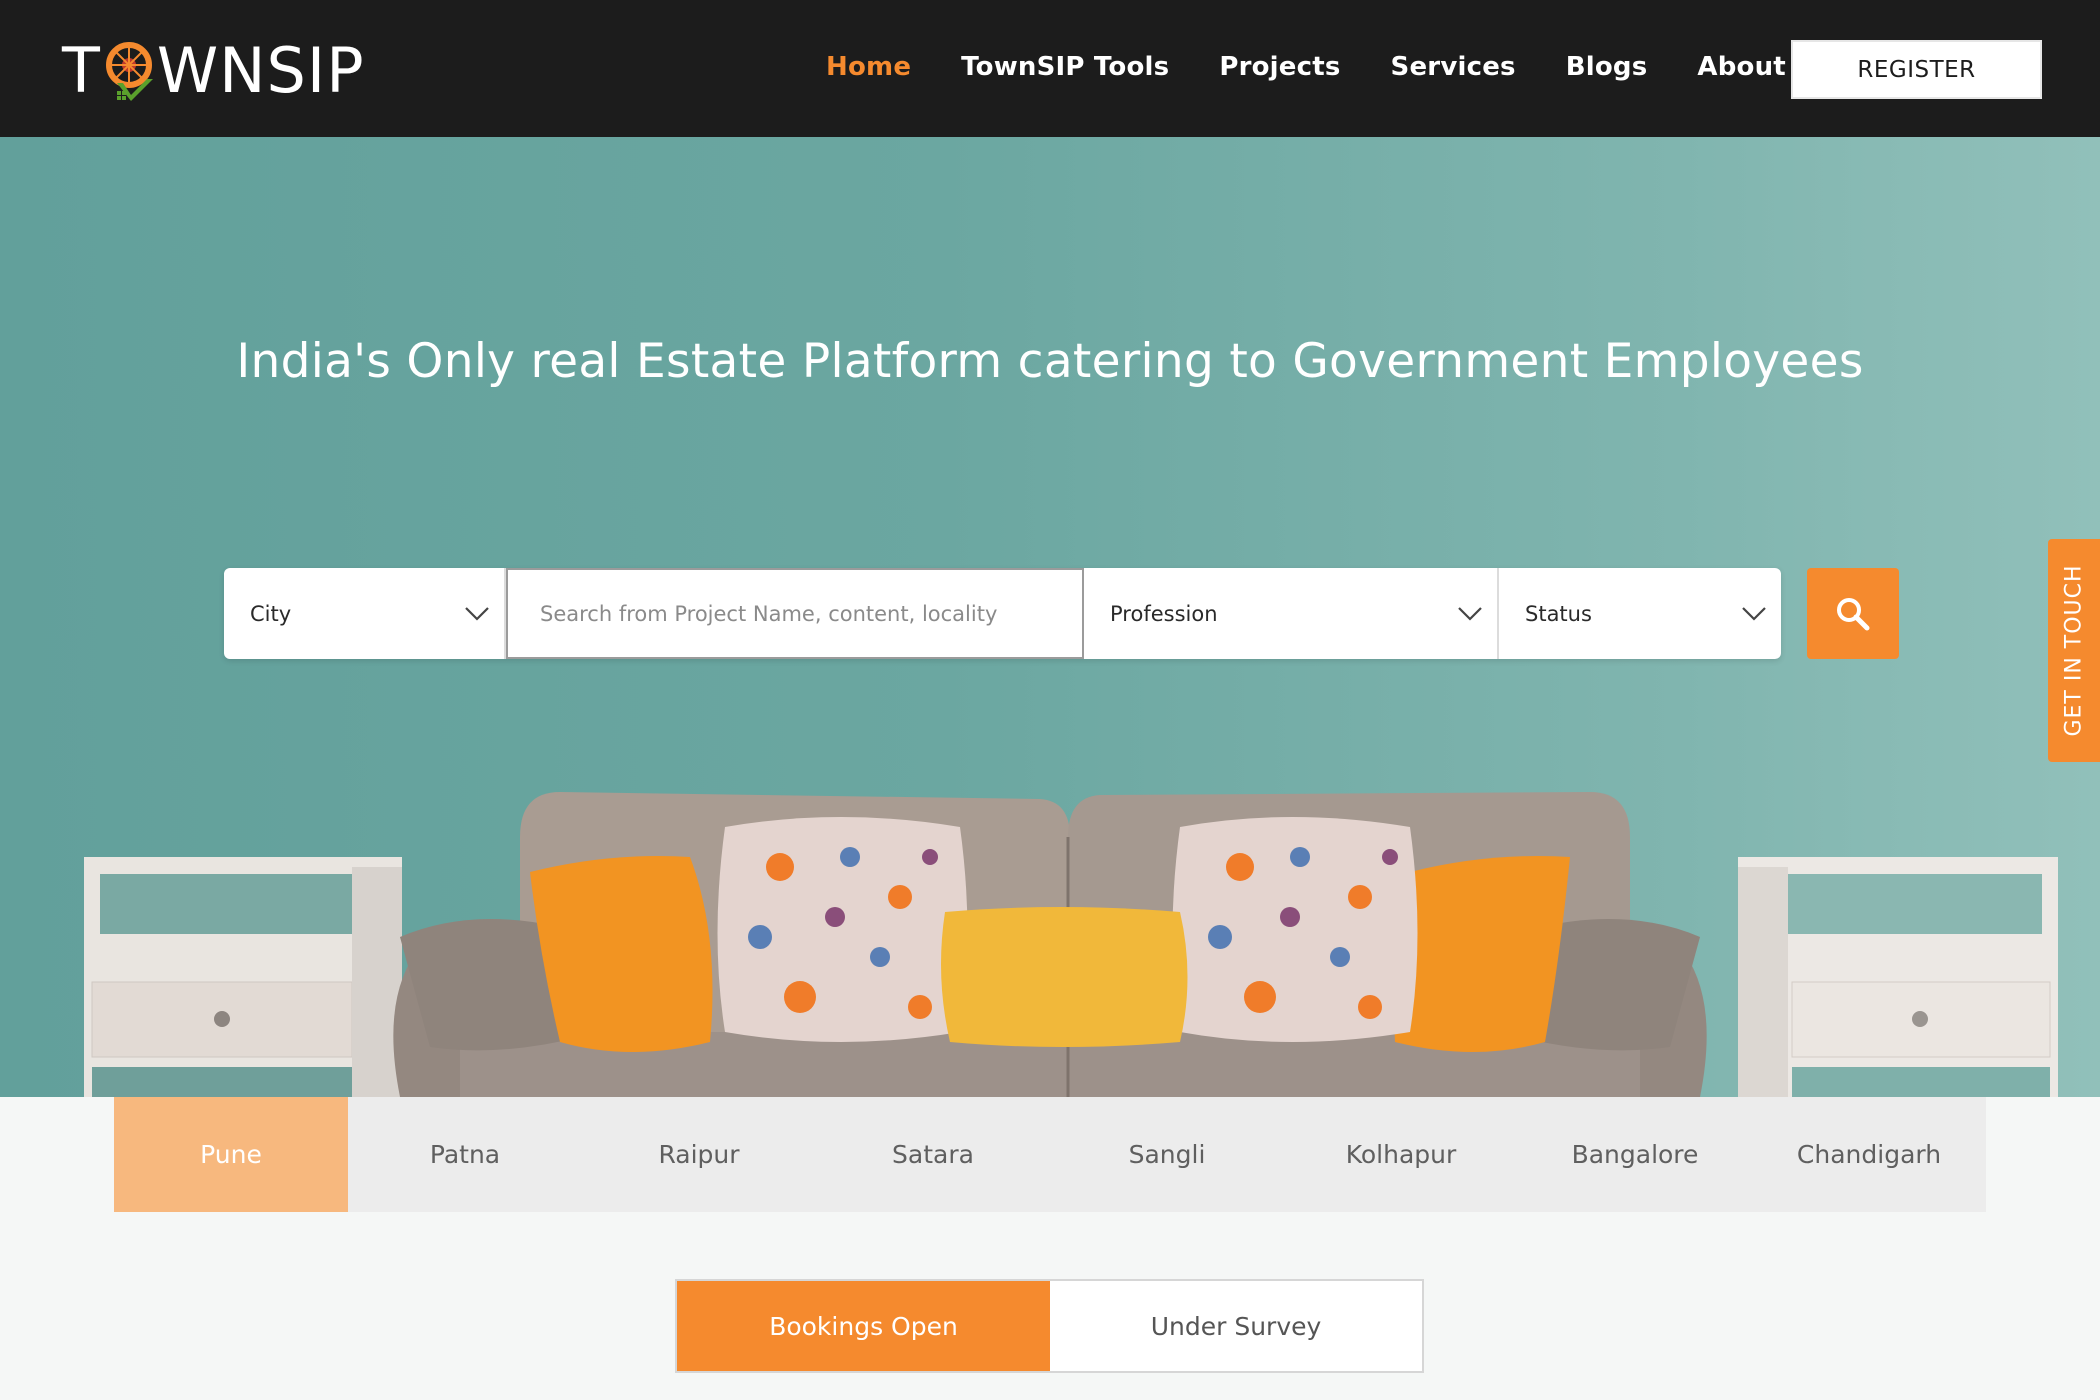  I want to click on get-in-touch-label: GET IN TOUCH, so click(2074, 650).